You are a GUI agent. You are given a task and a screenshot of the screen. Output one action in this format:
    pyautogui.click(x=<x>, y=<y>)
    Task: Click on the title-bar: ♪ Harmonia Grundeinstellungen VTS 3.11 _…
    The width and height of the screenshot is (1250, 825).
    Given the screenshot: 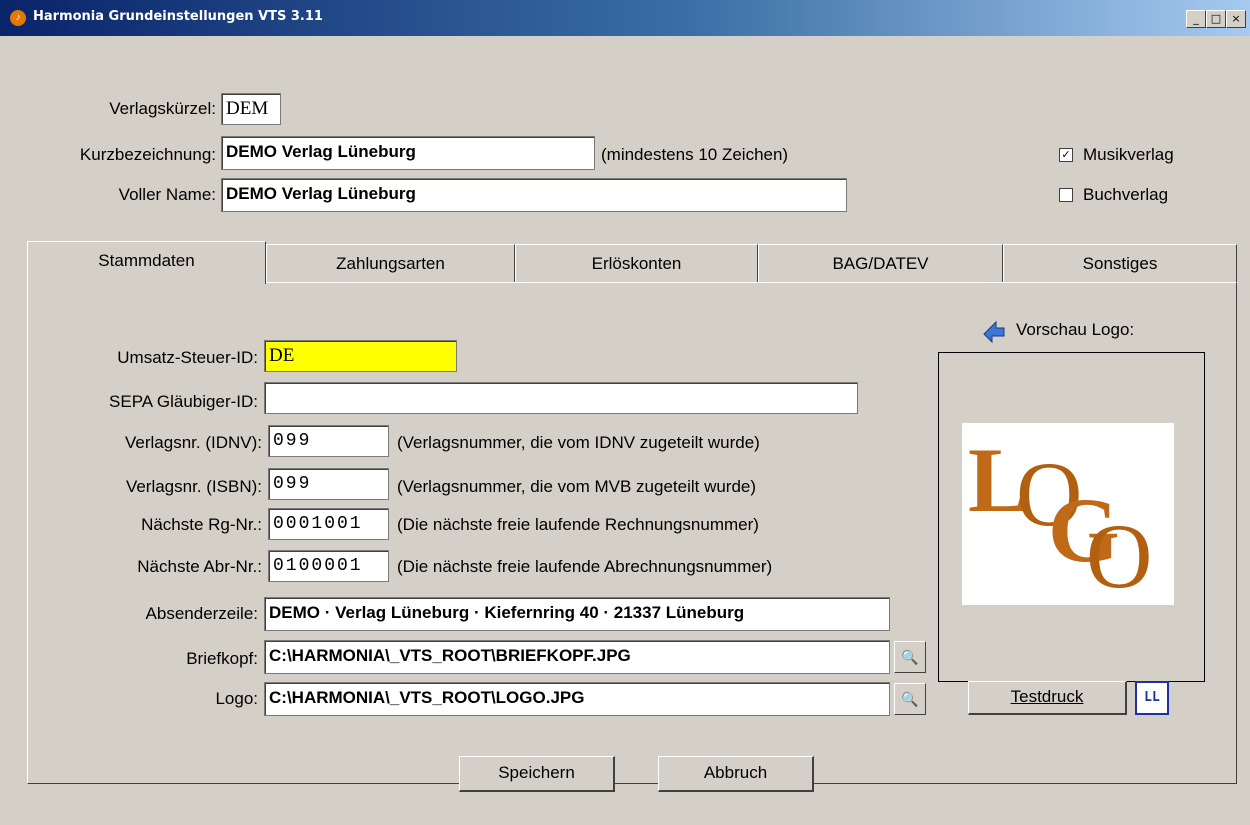 What is the action you would take?
    pyautogui.click(x=625, y=18)
    